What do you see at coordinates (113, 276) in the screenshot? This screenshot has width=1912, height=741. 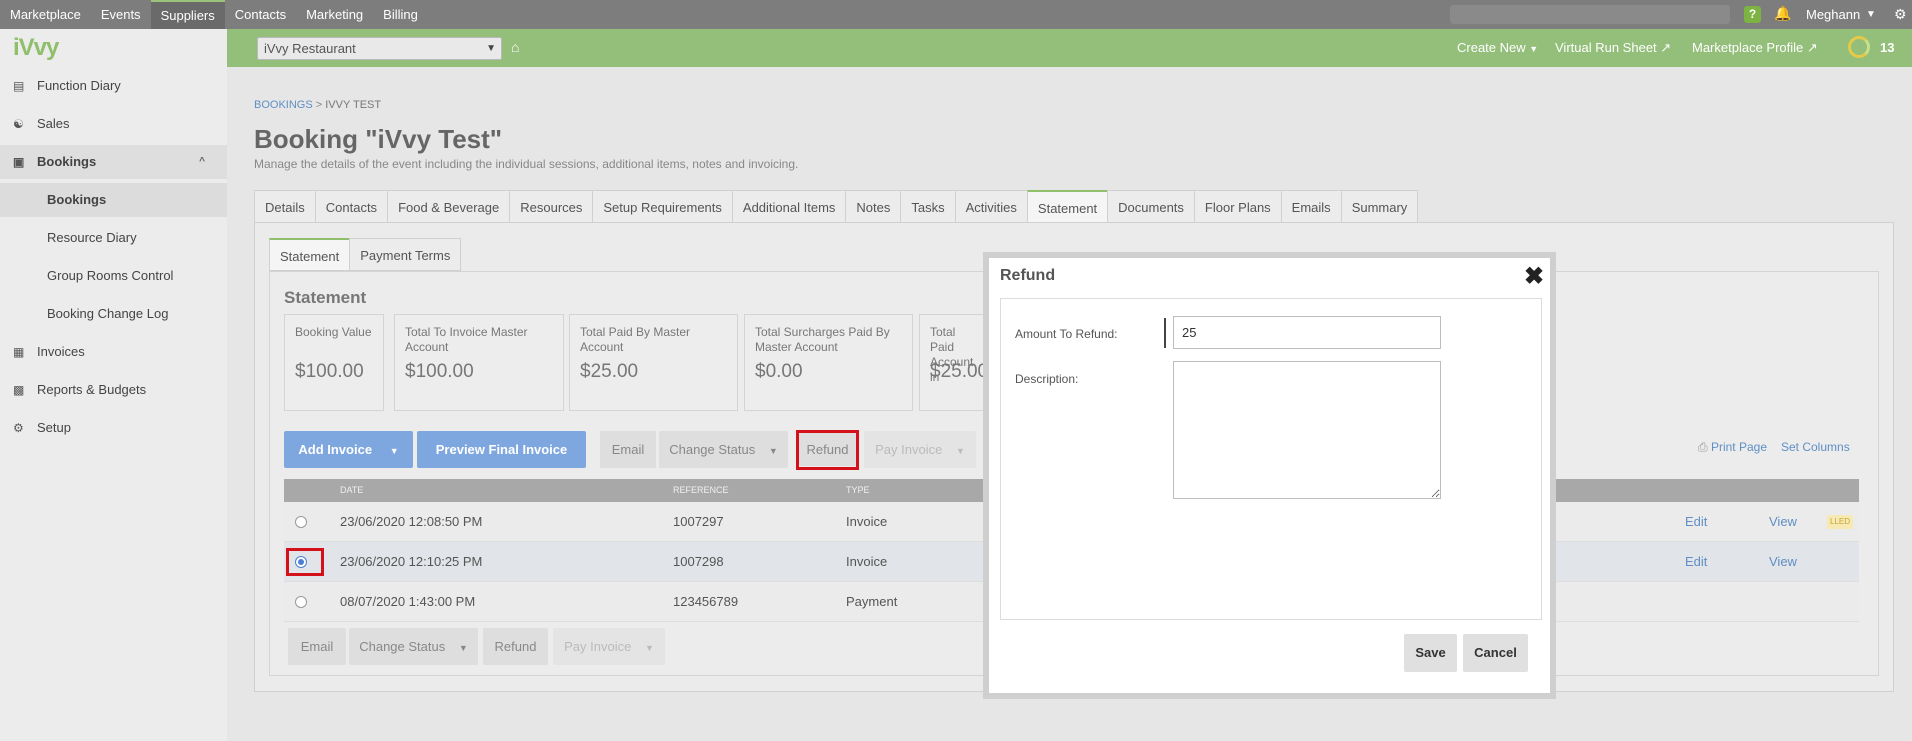 I see `sidebar-item-group-rooms-control: Group Rooms Control` at bounding box center [113, 276].